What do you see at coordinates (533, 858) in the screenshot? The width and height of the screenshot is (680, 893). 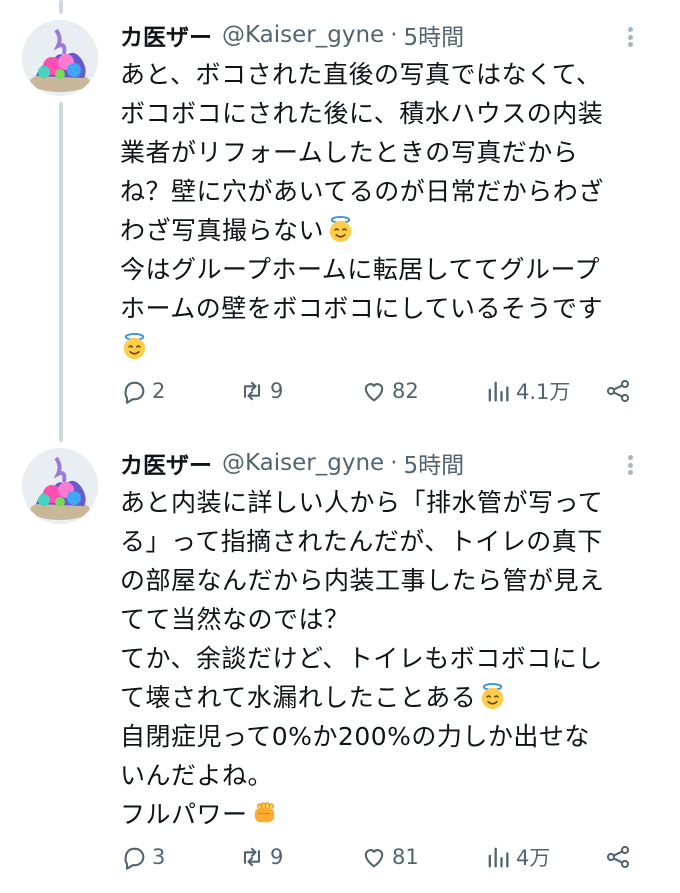 I see `view-count: 4万` at bounding box center [533, 858].